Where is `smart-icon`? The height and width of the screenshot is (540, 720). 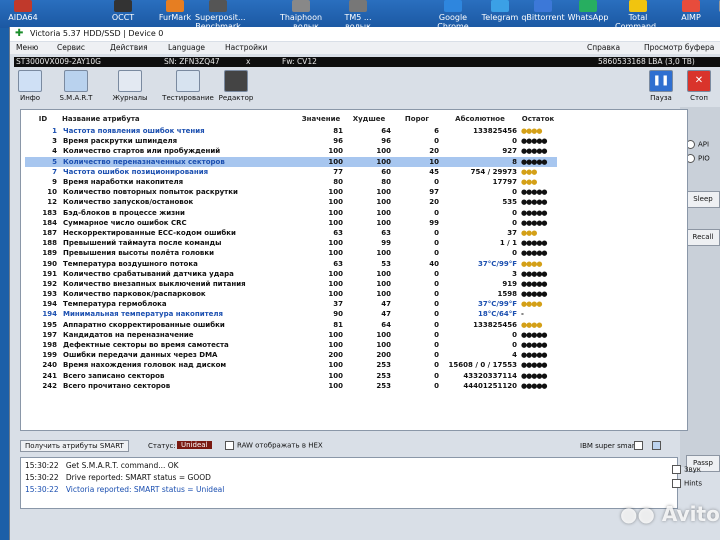 smart-icon is located at coordinates (76, 81).